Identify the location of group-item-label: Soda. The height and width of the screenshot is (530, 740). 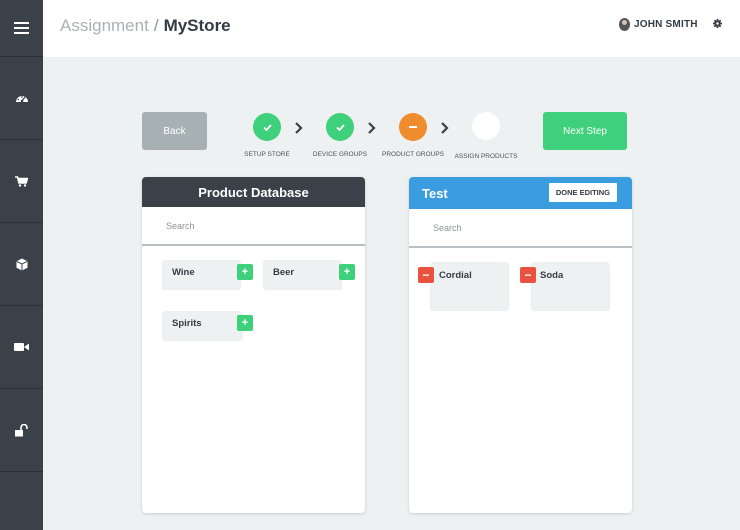
(552, 275).